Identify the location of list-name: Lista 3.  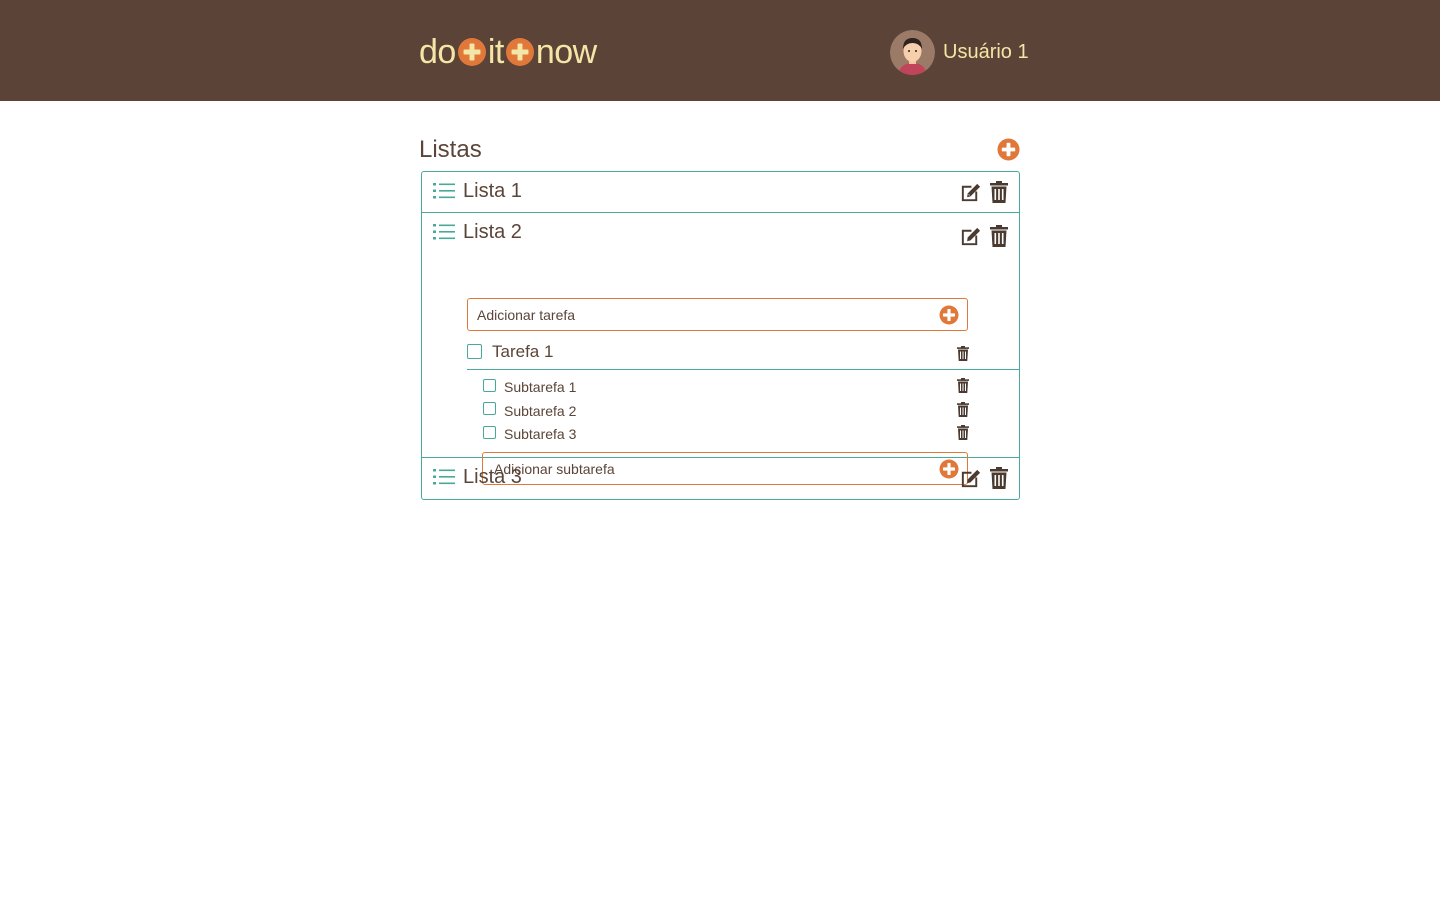
(492, 477).